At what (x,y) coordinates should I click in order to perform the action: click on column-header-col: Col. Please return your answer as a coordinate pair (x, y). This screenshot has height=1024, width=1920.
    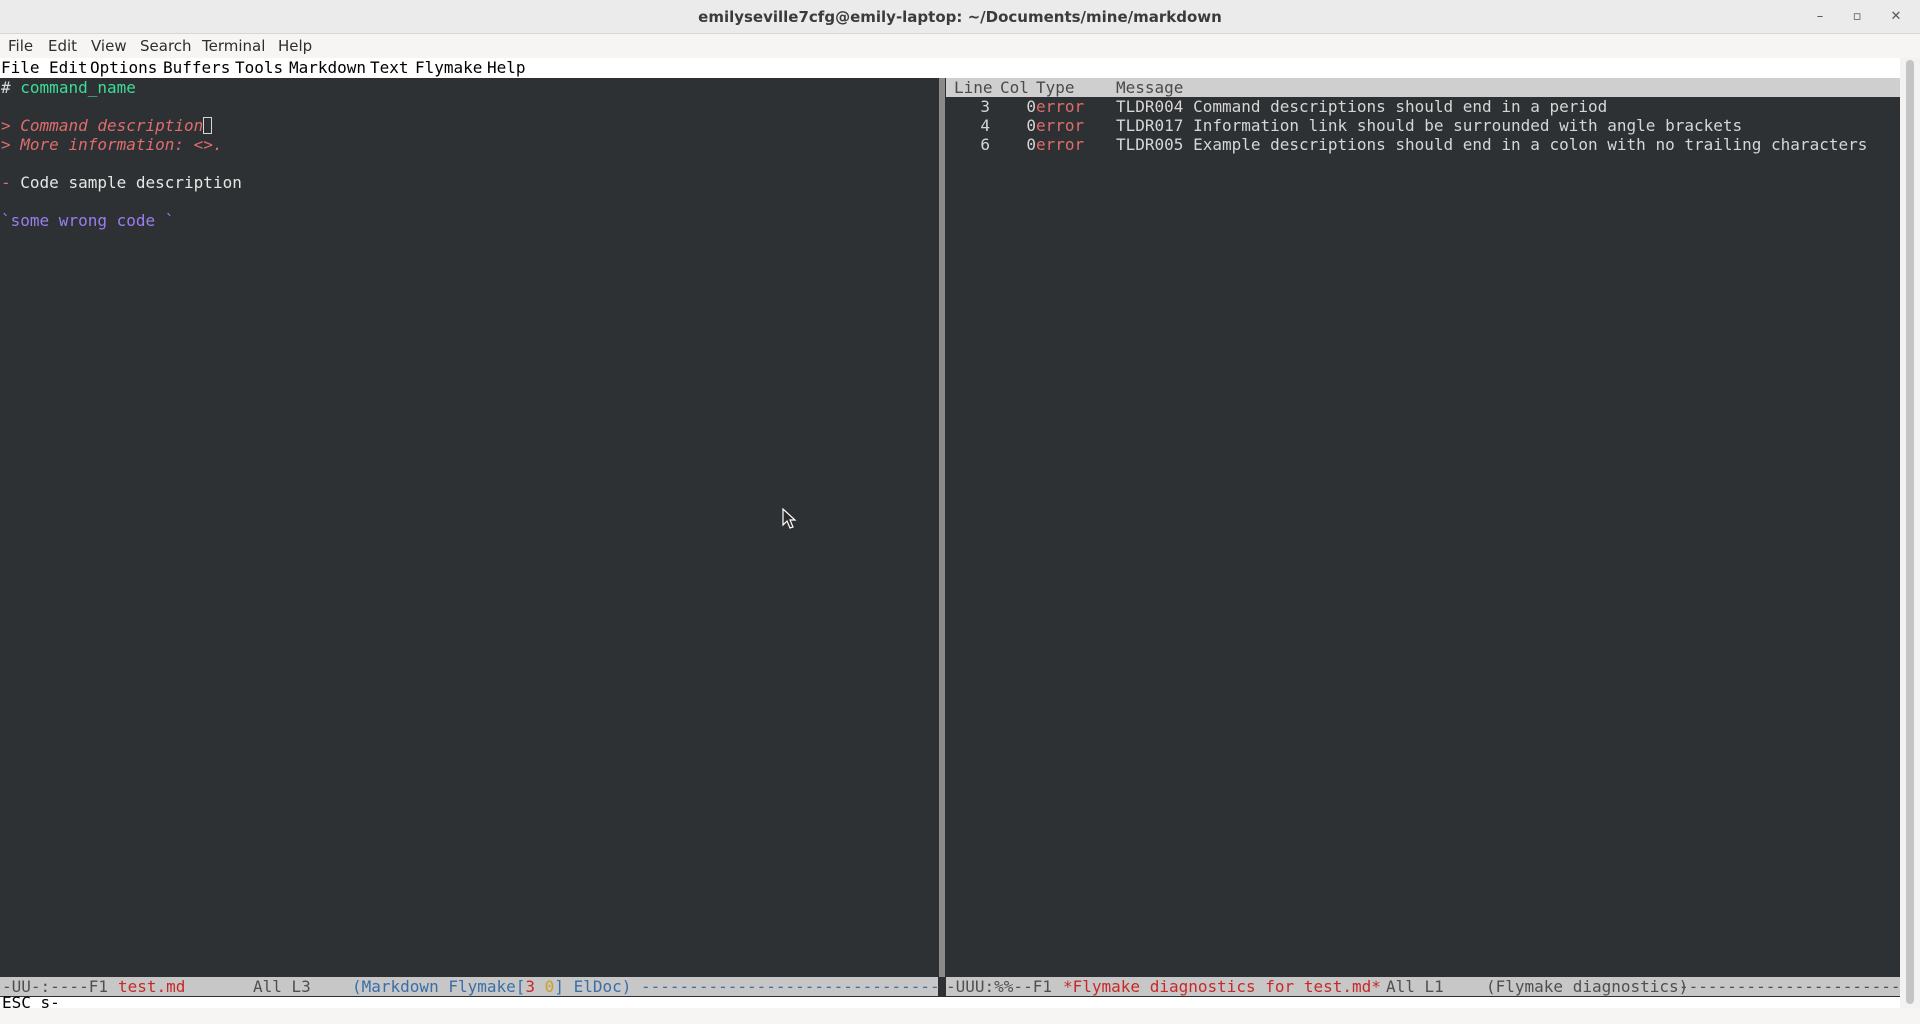
    Looking at the image, I should click on (1014, 87).